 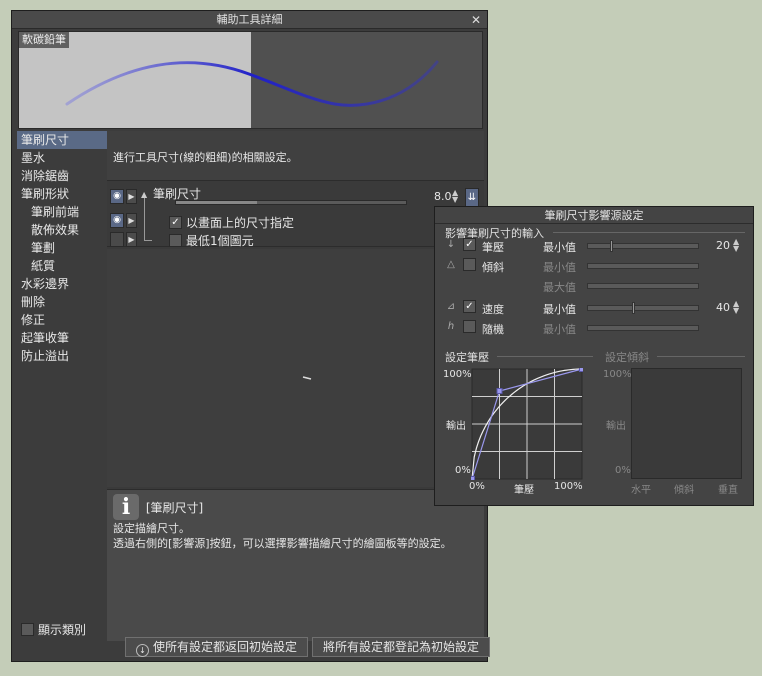 I want to click on help-title: [筆刷尺寸], so click(x=174, y=507).